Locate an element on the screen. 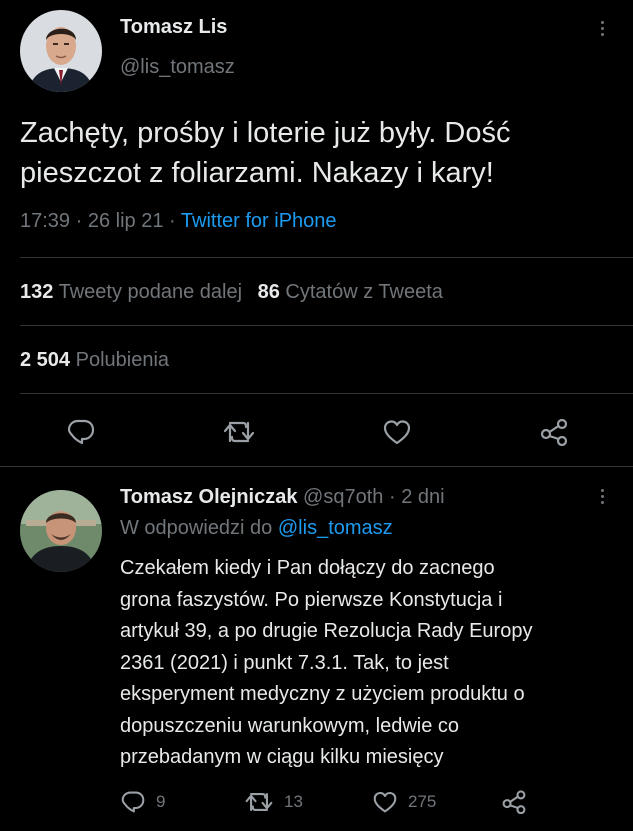 This screenshot has width=633, height=831. retweet-button is located at coordinates (239, 432).